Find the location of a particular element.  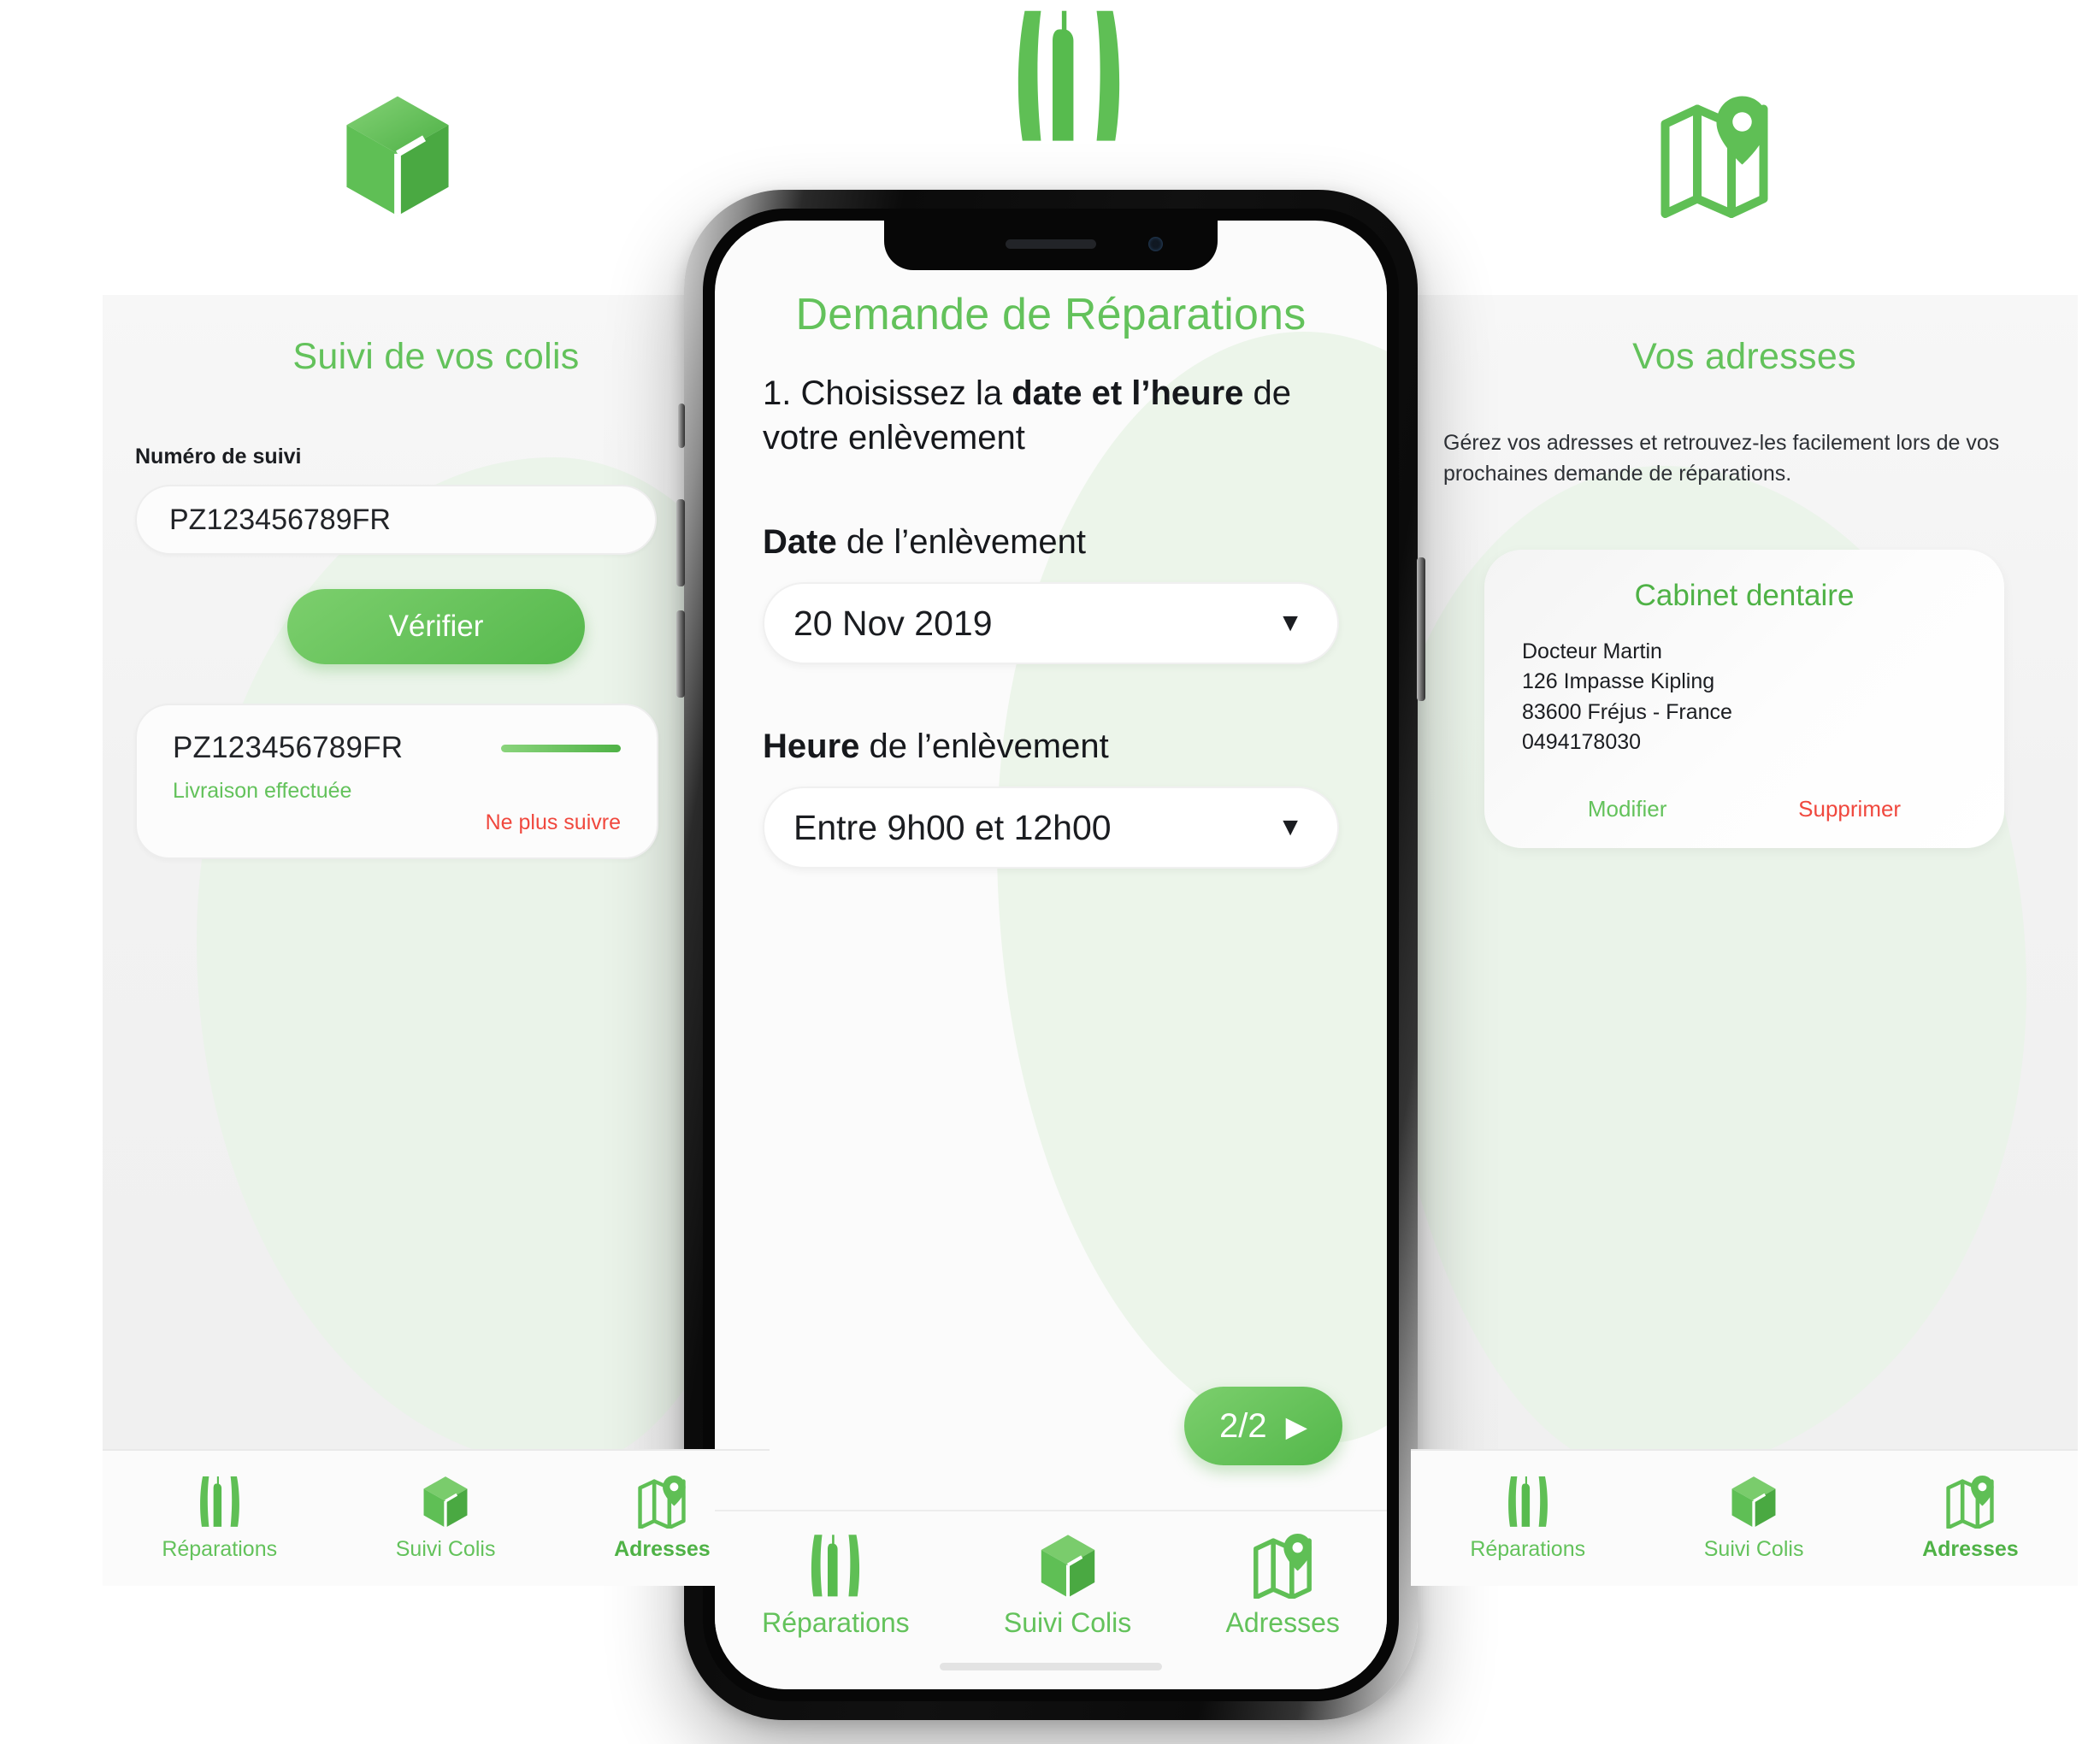

date-select: 20 Nov 2019 ▼ is located at coordinates (1051, 623).